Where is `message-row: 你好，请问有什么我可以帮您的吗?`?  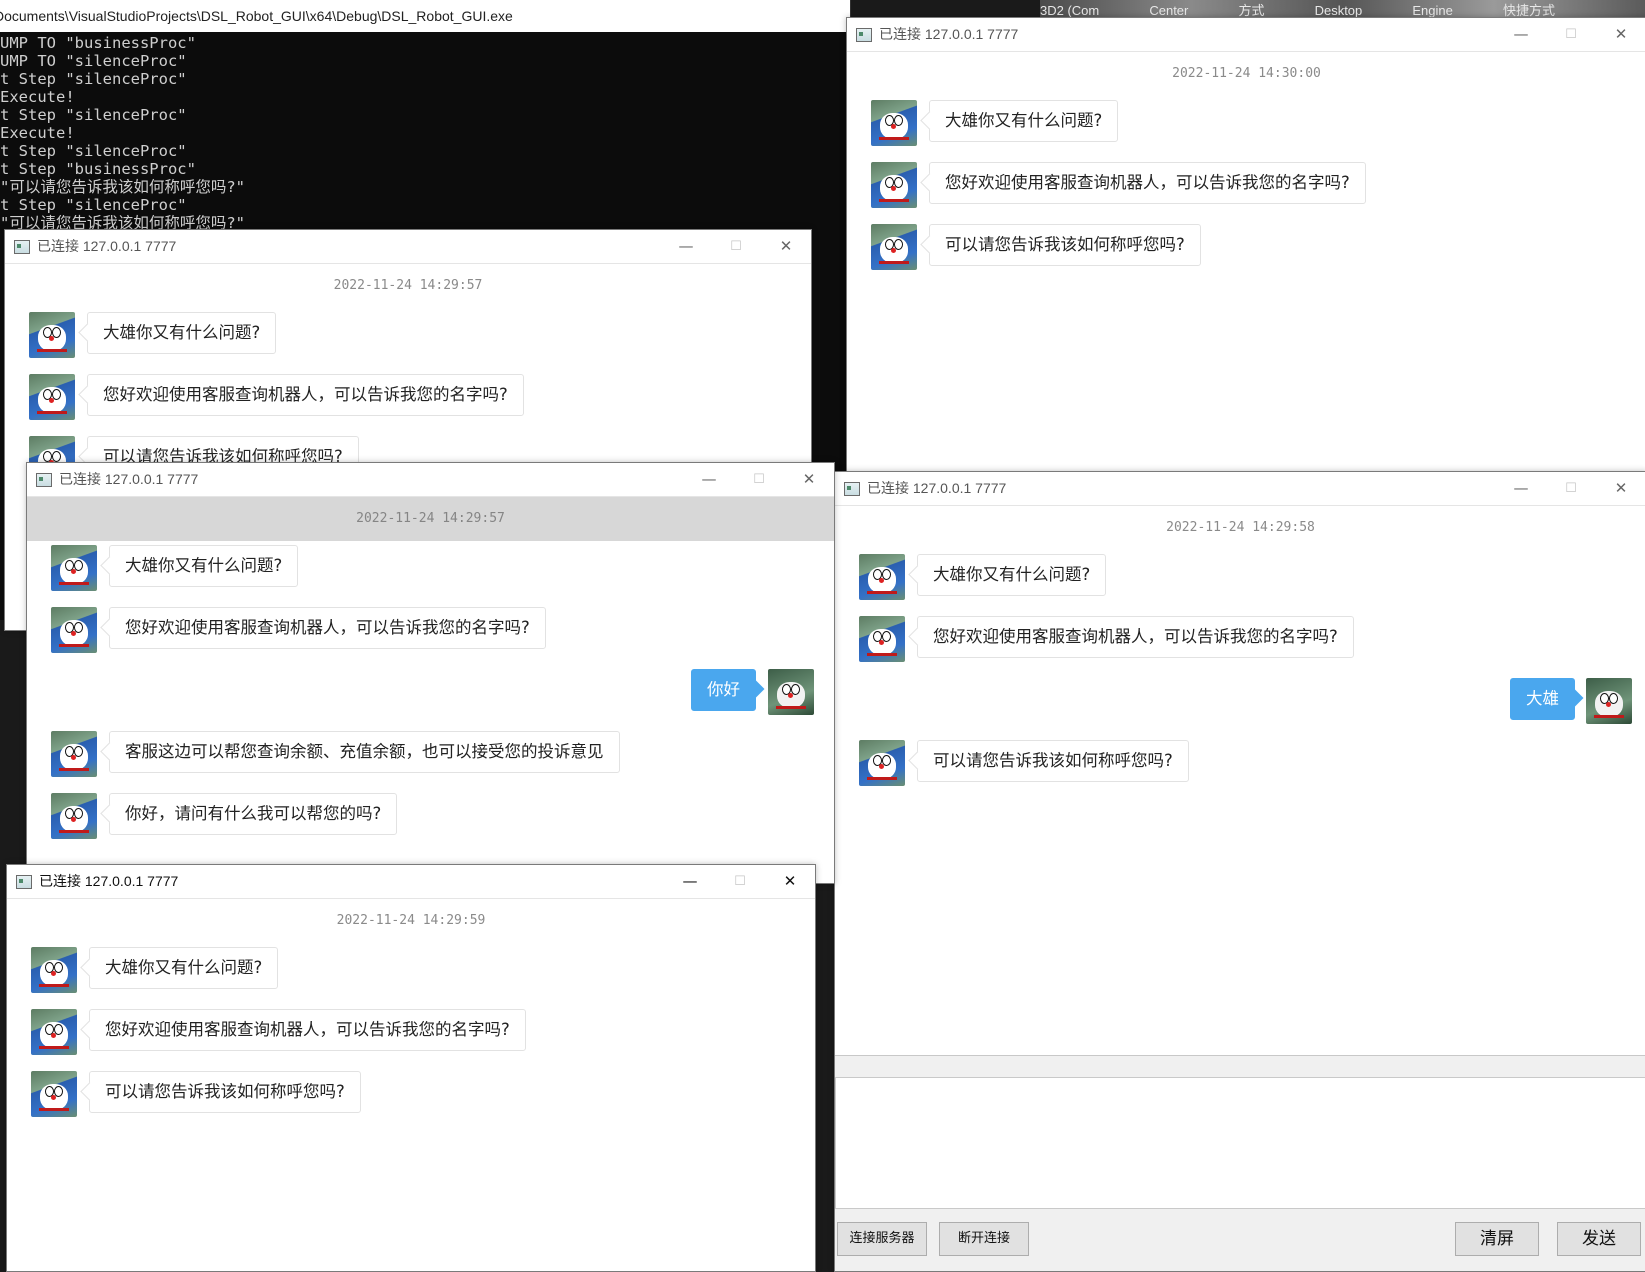 message-row: 你好，请问有什么我可以帮您的吗? is located at coordinates (430, 820).